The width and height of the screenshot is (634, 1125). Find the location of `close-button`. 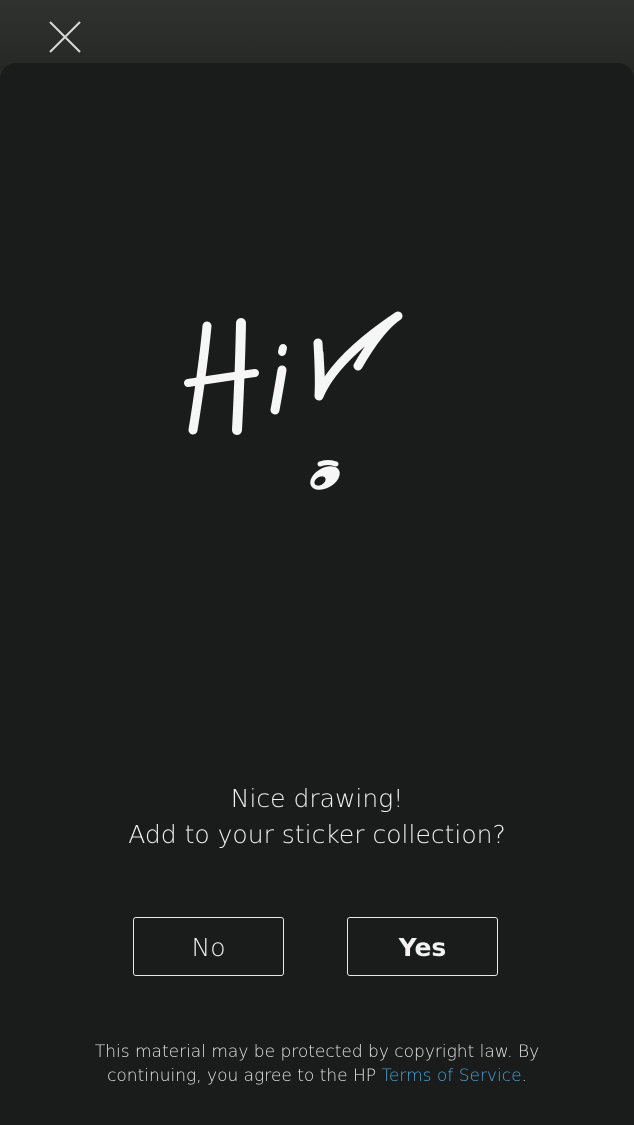

close-button is located at coordinates (64, 38).